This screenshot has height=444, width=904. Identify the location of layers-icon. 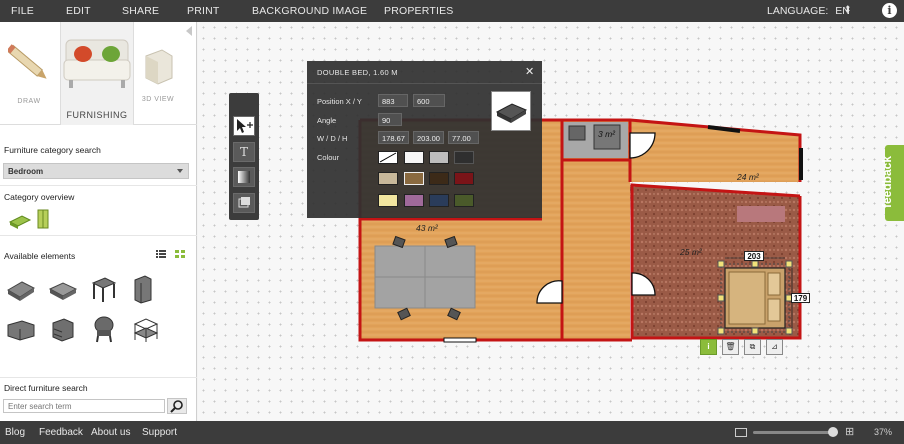
(244, 202).